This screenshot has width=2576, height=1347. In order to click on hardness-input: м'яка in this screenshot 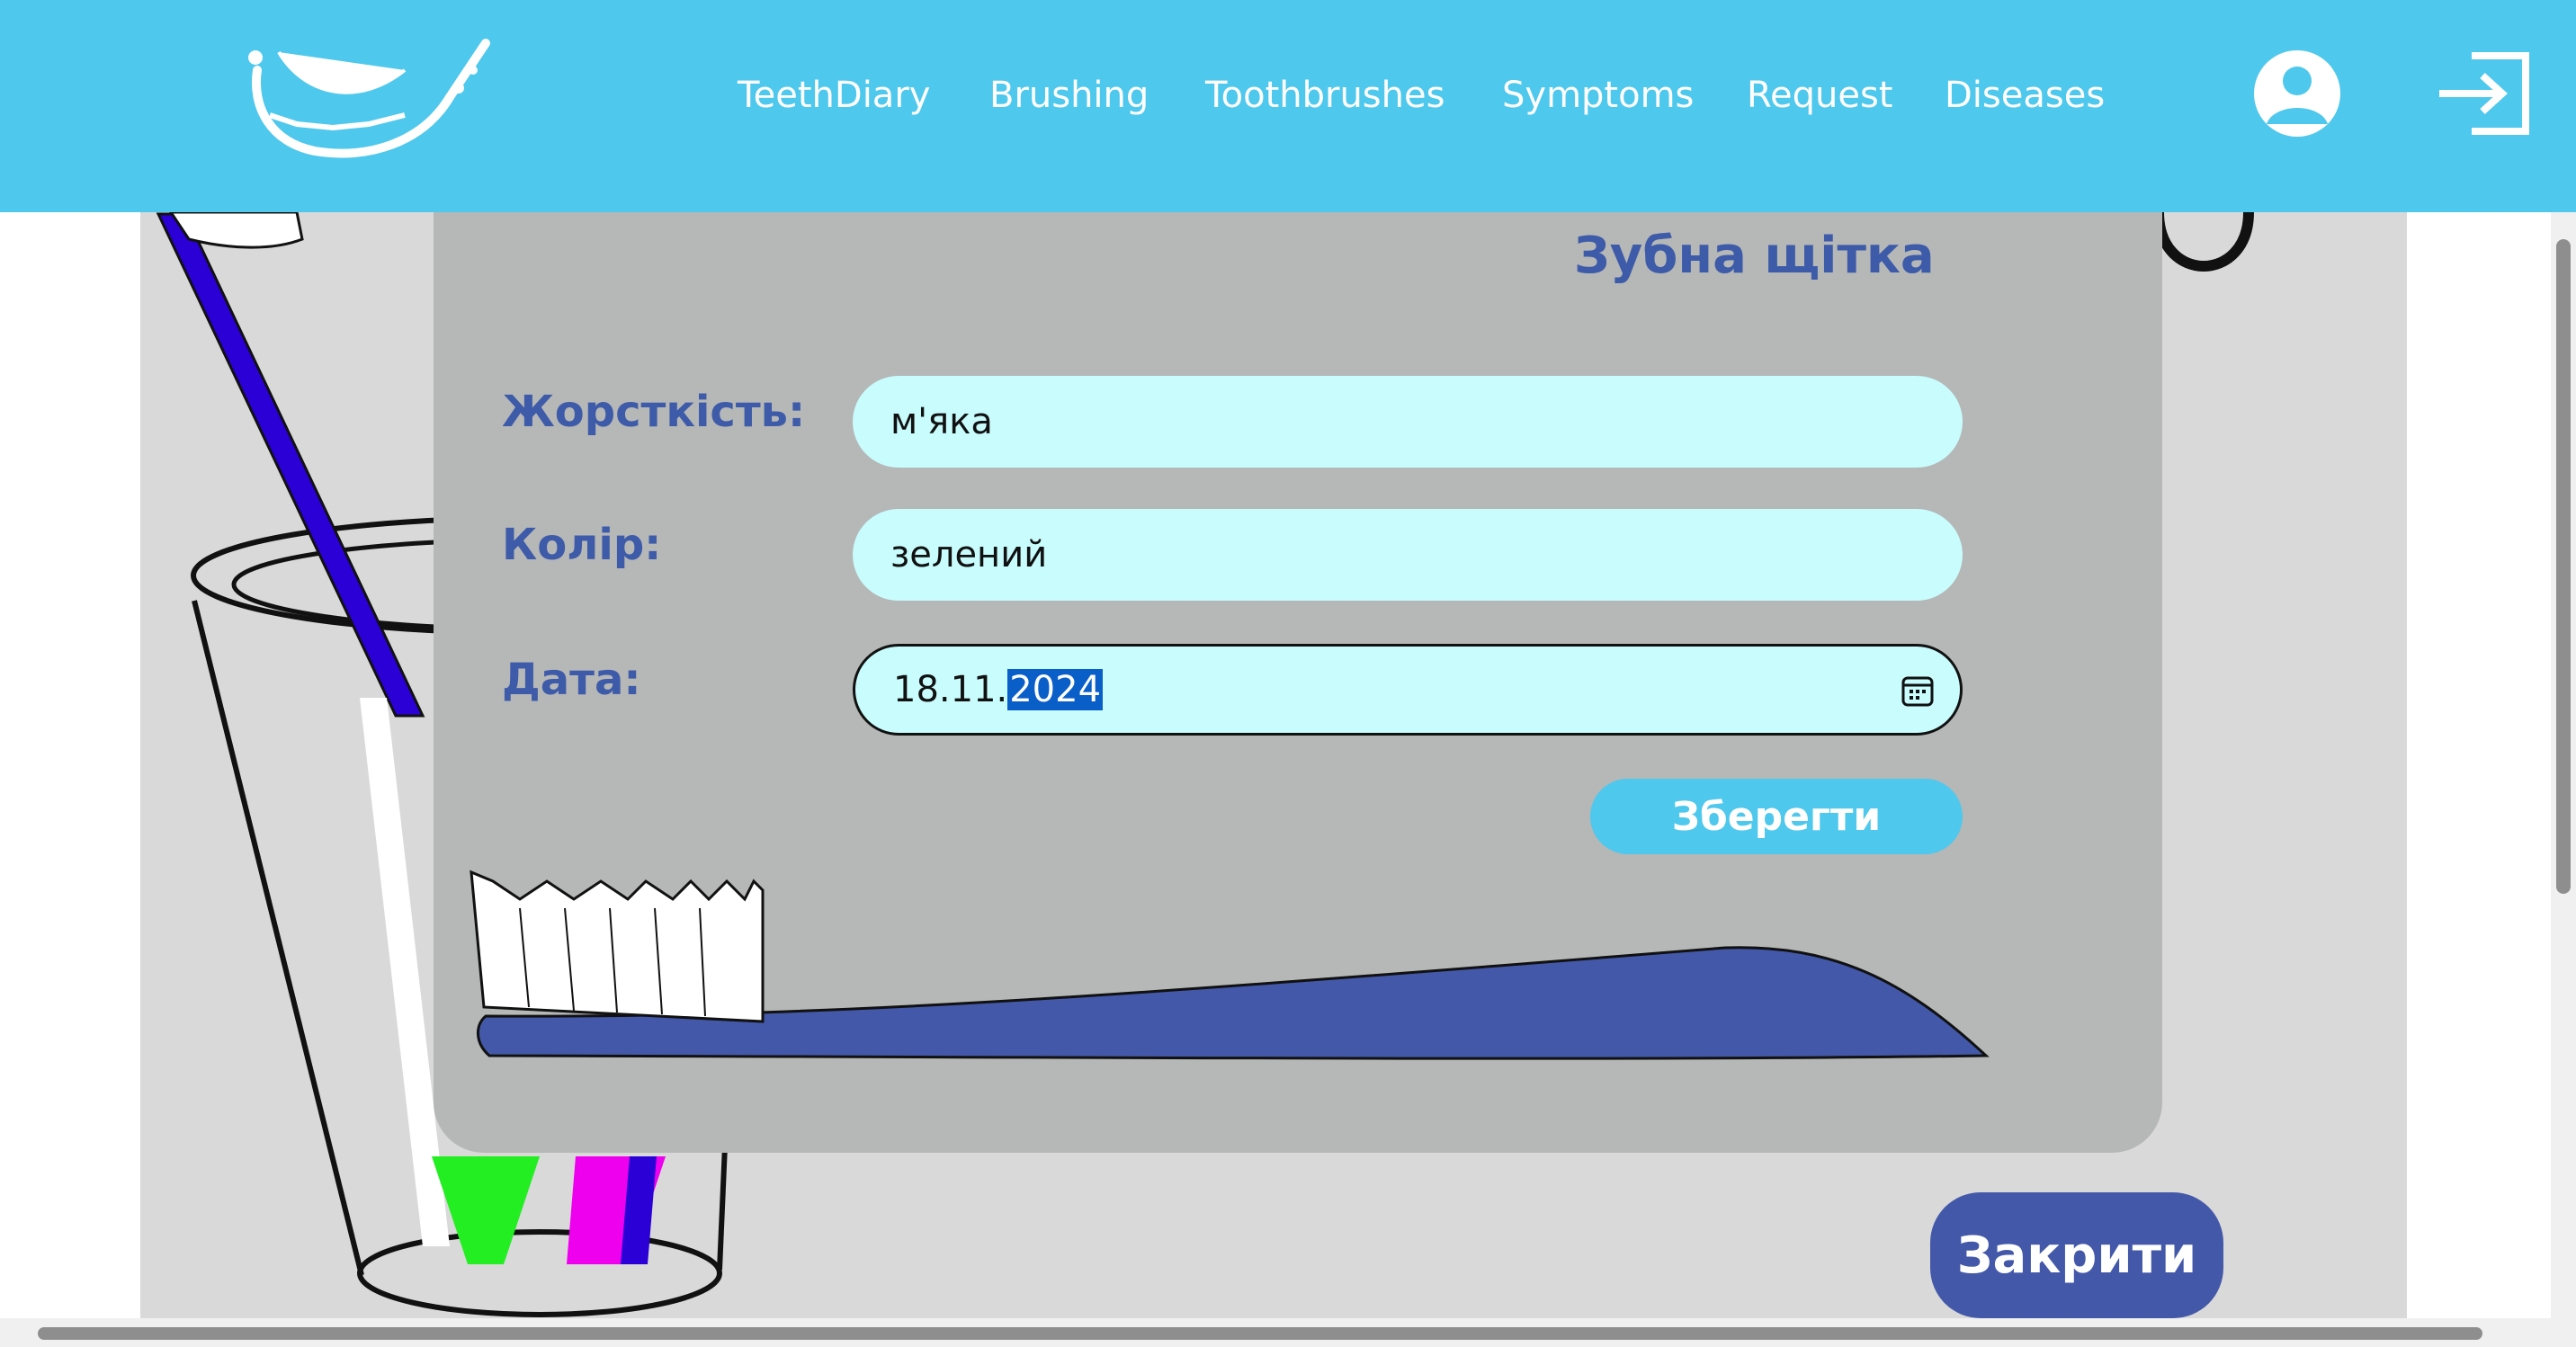, I will do `click(1408, 422)`.